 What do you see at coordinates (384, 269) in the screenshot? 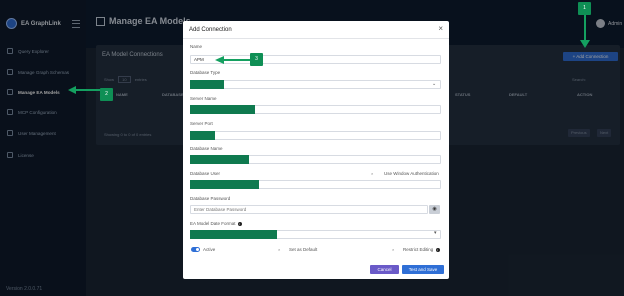
I see `cancel-button: Cancel` at bounding box center [384, 269].